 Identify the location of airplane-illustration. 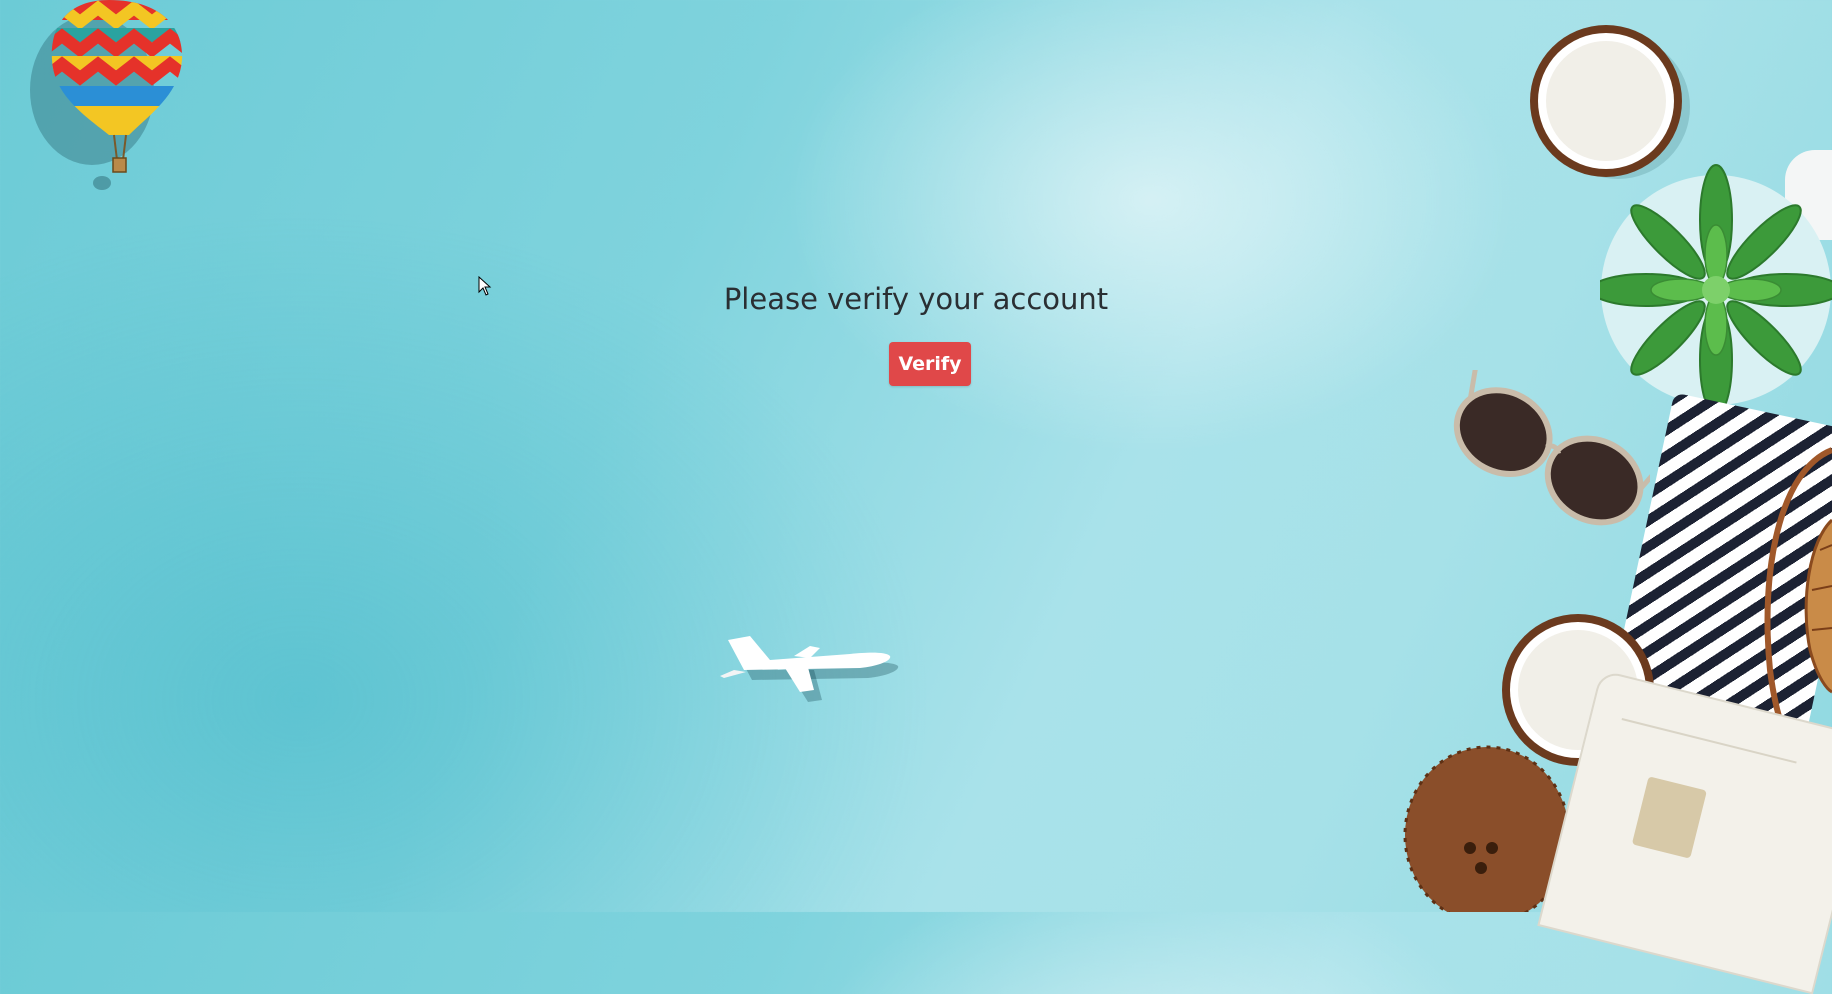
(809, 669).